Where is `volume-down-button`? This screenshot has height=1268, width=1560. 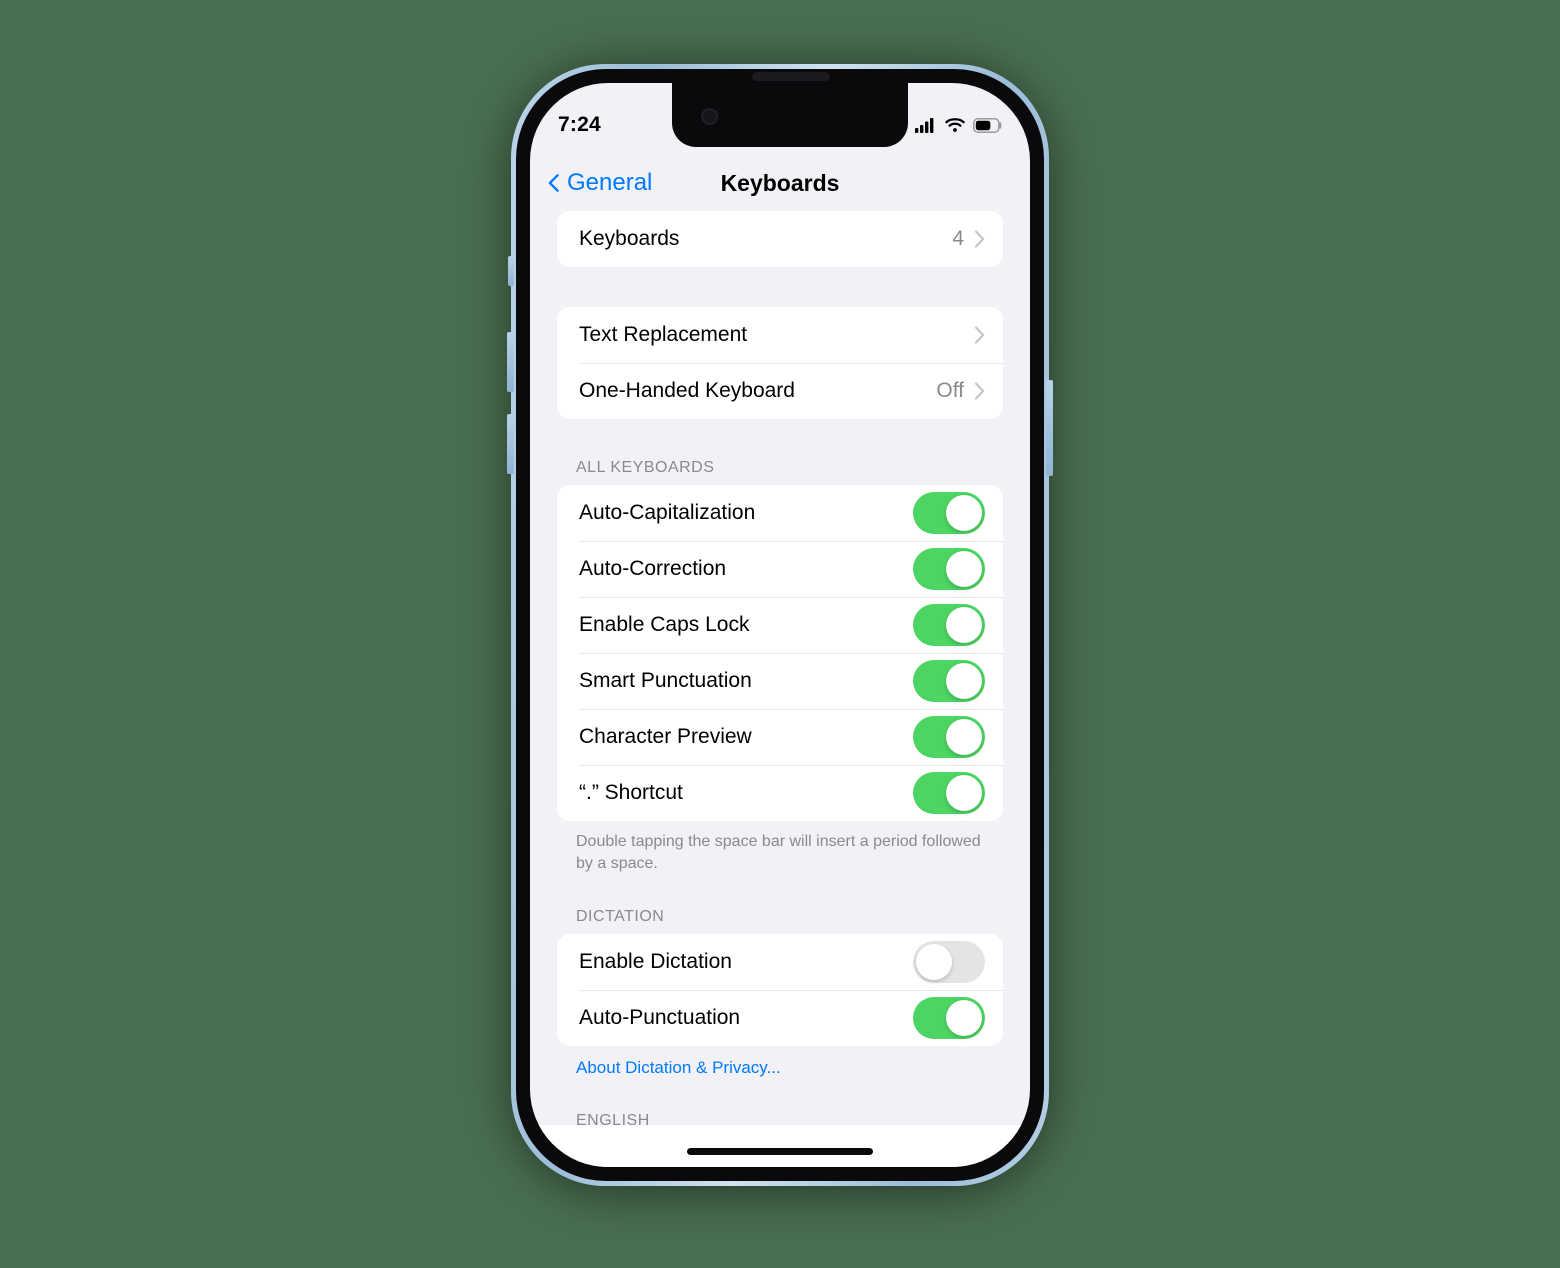
volume-down-button is located at coordinates (510, 444).